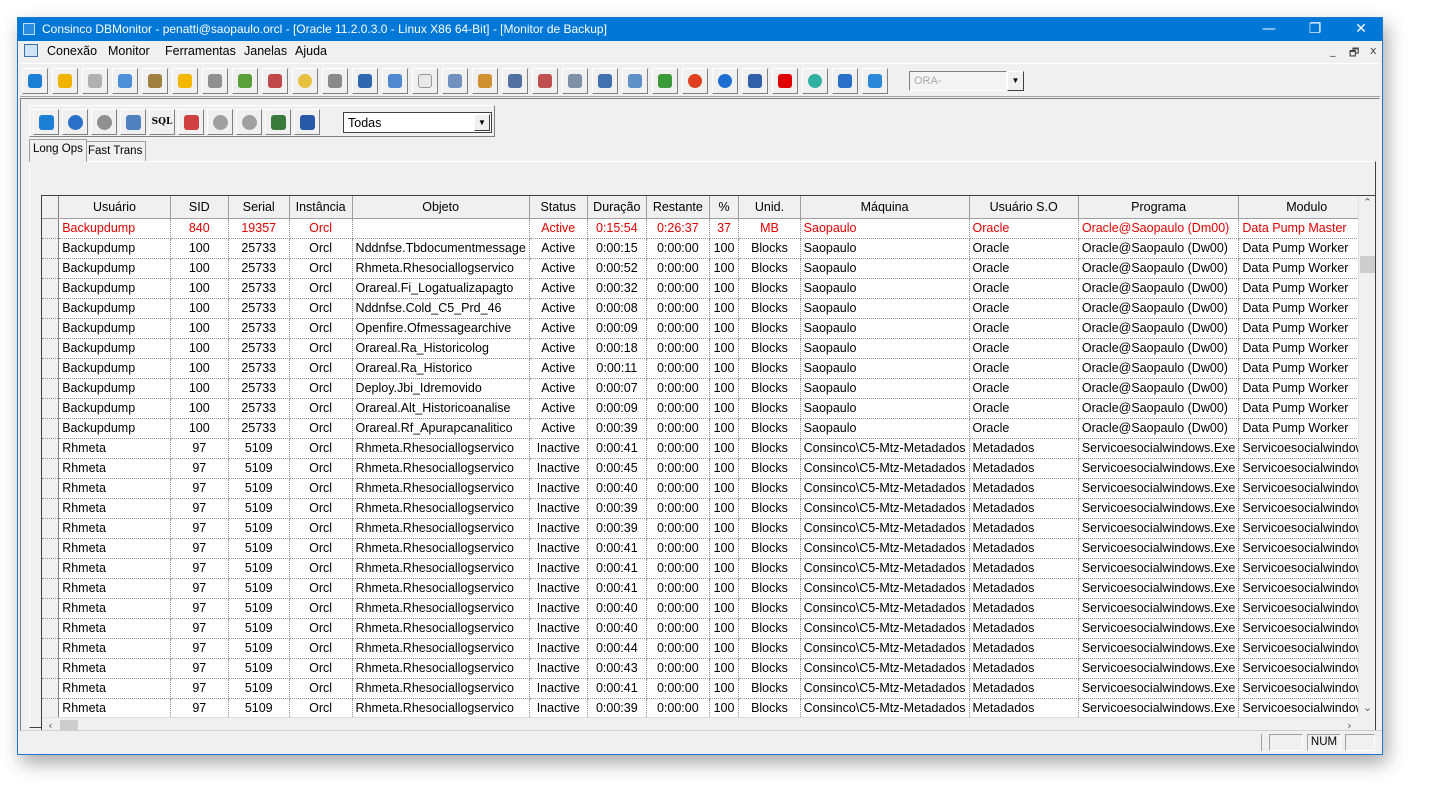  What do you see at coordinates (1024, 207) in the screenshot?
I see `column-header: Usuário S.O` at bounding box center [1024, 207].